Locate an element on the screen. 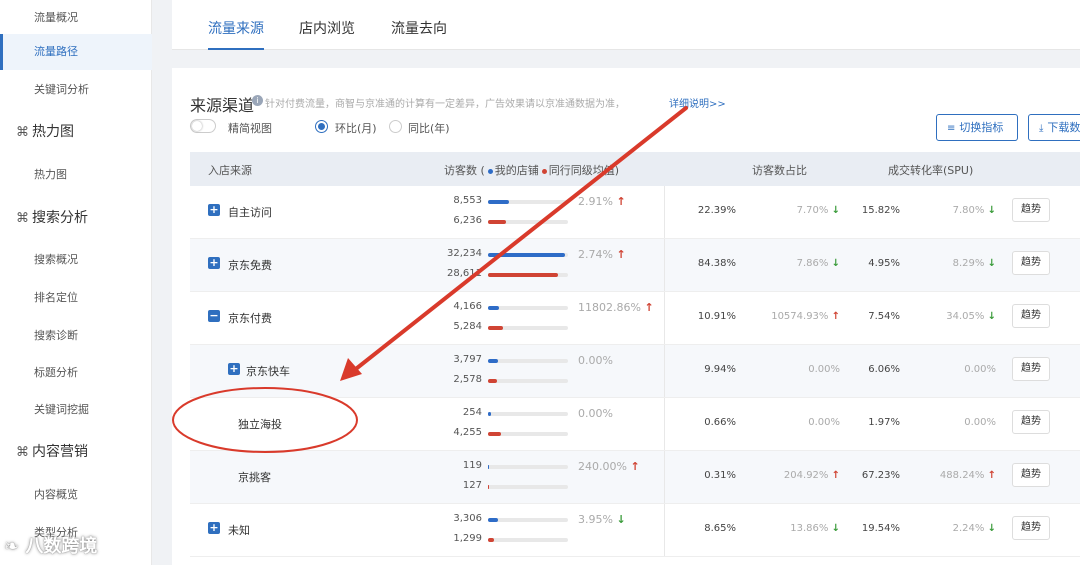 This screenshot has width=1080, height=565. sidebar-item-0: 流量概况 is located at coordinates (76, 18).